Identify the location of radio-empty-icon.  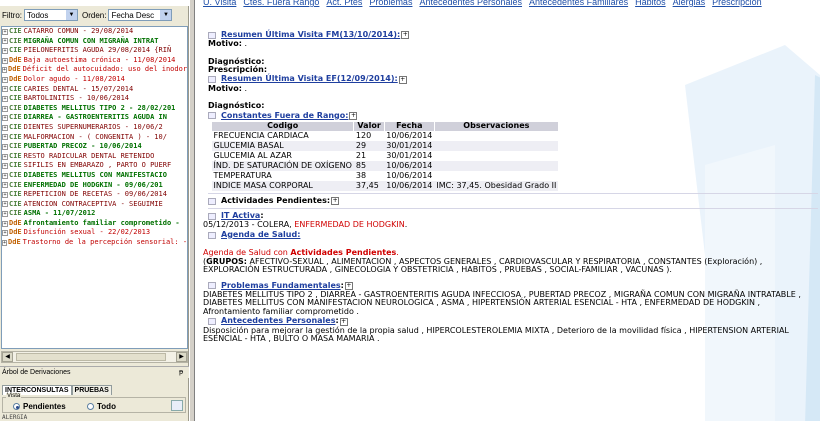
(90, 406).